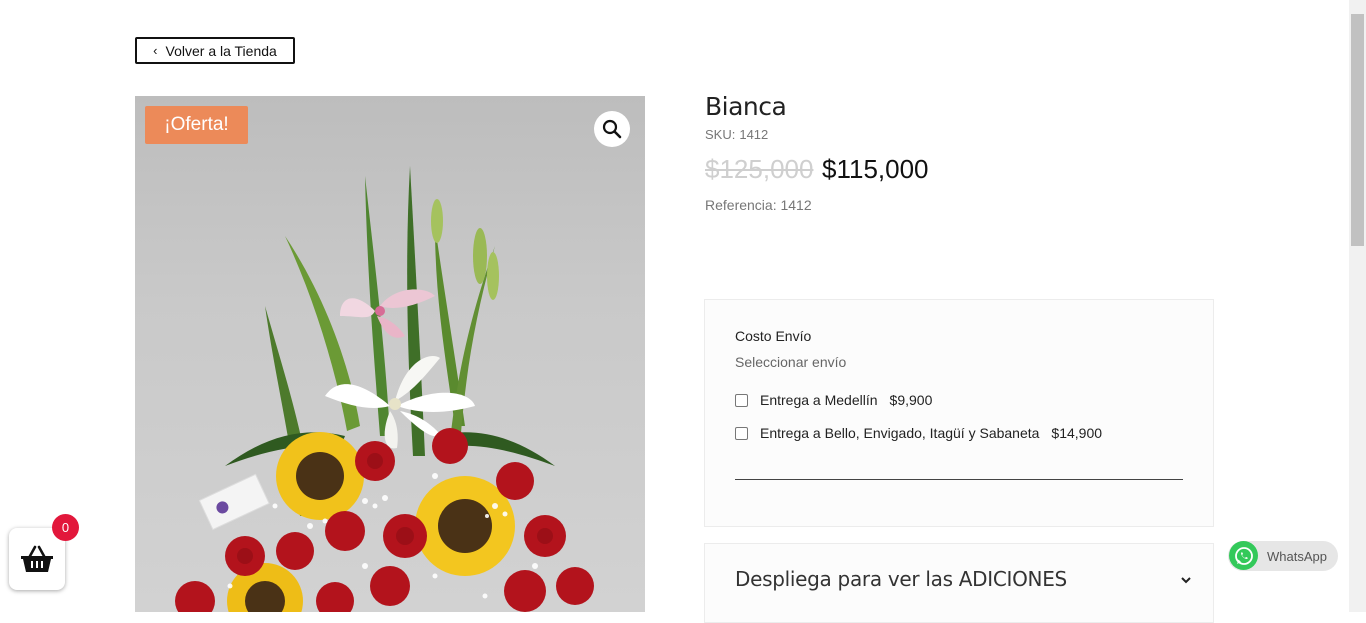 The width and height of the screenshot is (1366, 623). I want to click on regular-price: $125,000, so click(759, 169).